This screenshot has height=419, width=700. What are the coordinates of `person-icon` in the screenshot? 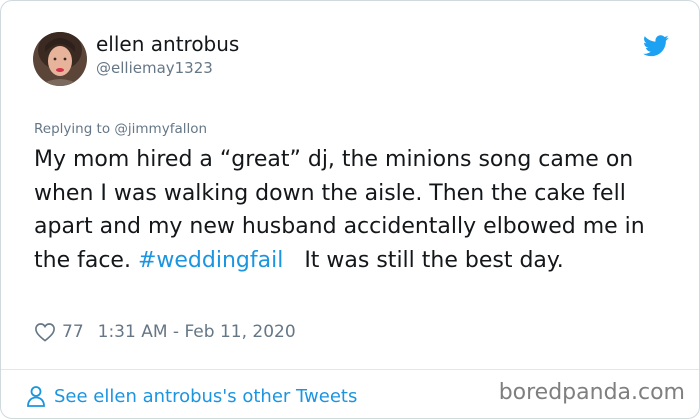 It's located at (36, 396).